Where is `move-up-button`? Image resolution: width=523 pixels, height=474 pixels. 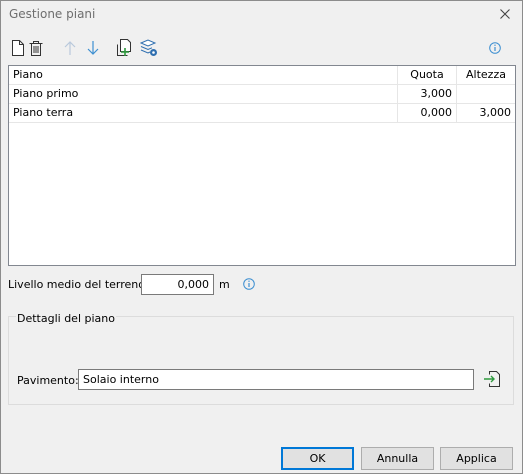 move-up-button is located at coordinates (70, 48).